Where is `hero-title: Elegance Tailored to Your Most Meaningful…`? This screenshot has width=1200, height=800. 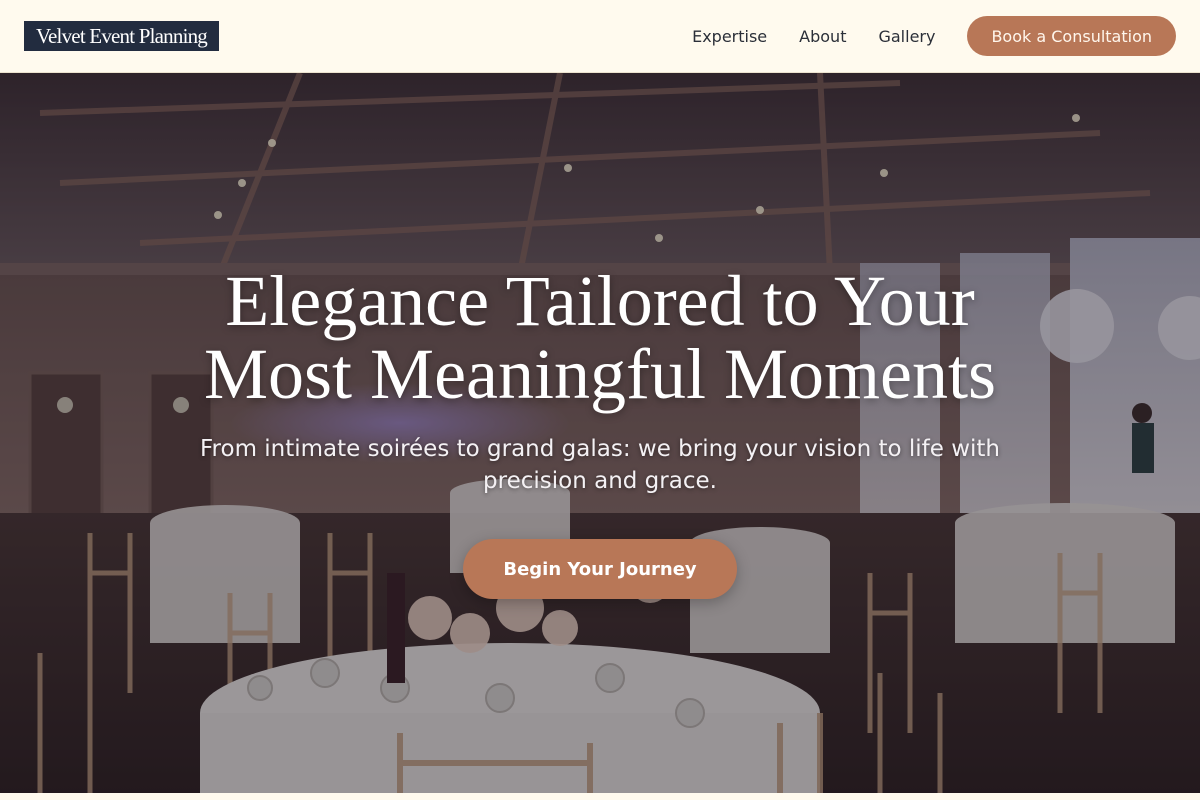 hero-title: Elegance Tailored to Your Most Meaningful… is located at coordinates (600, 338).